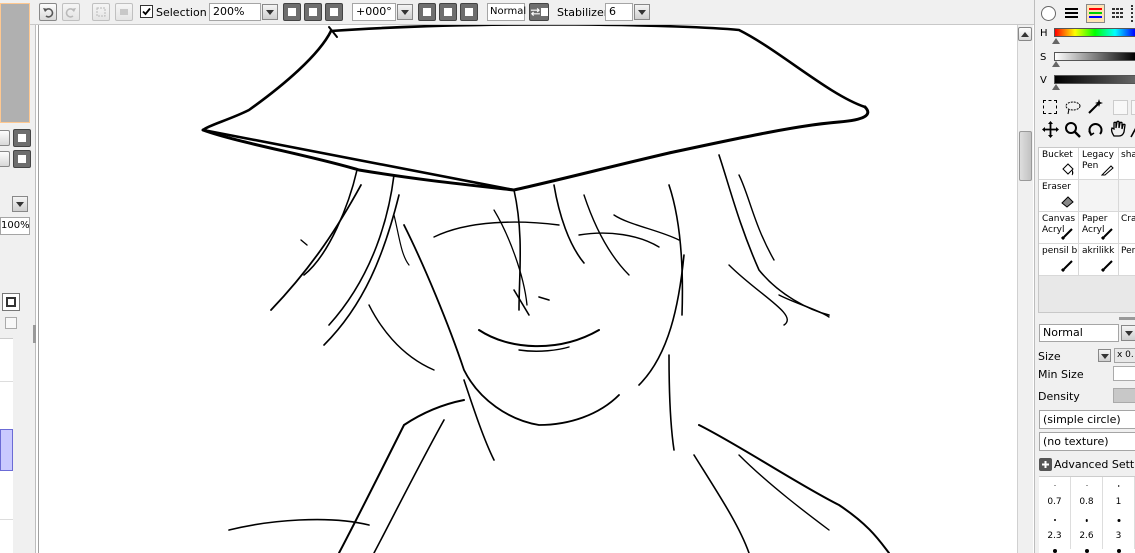  I want to click on hue-slider-handle, so click(1056, 41).